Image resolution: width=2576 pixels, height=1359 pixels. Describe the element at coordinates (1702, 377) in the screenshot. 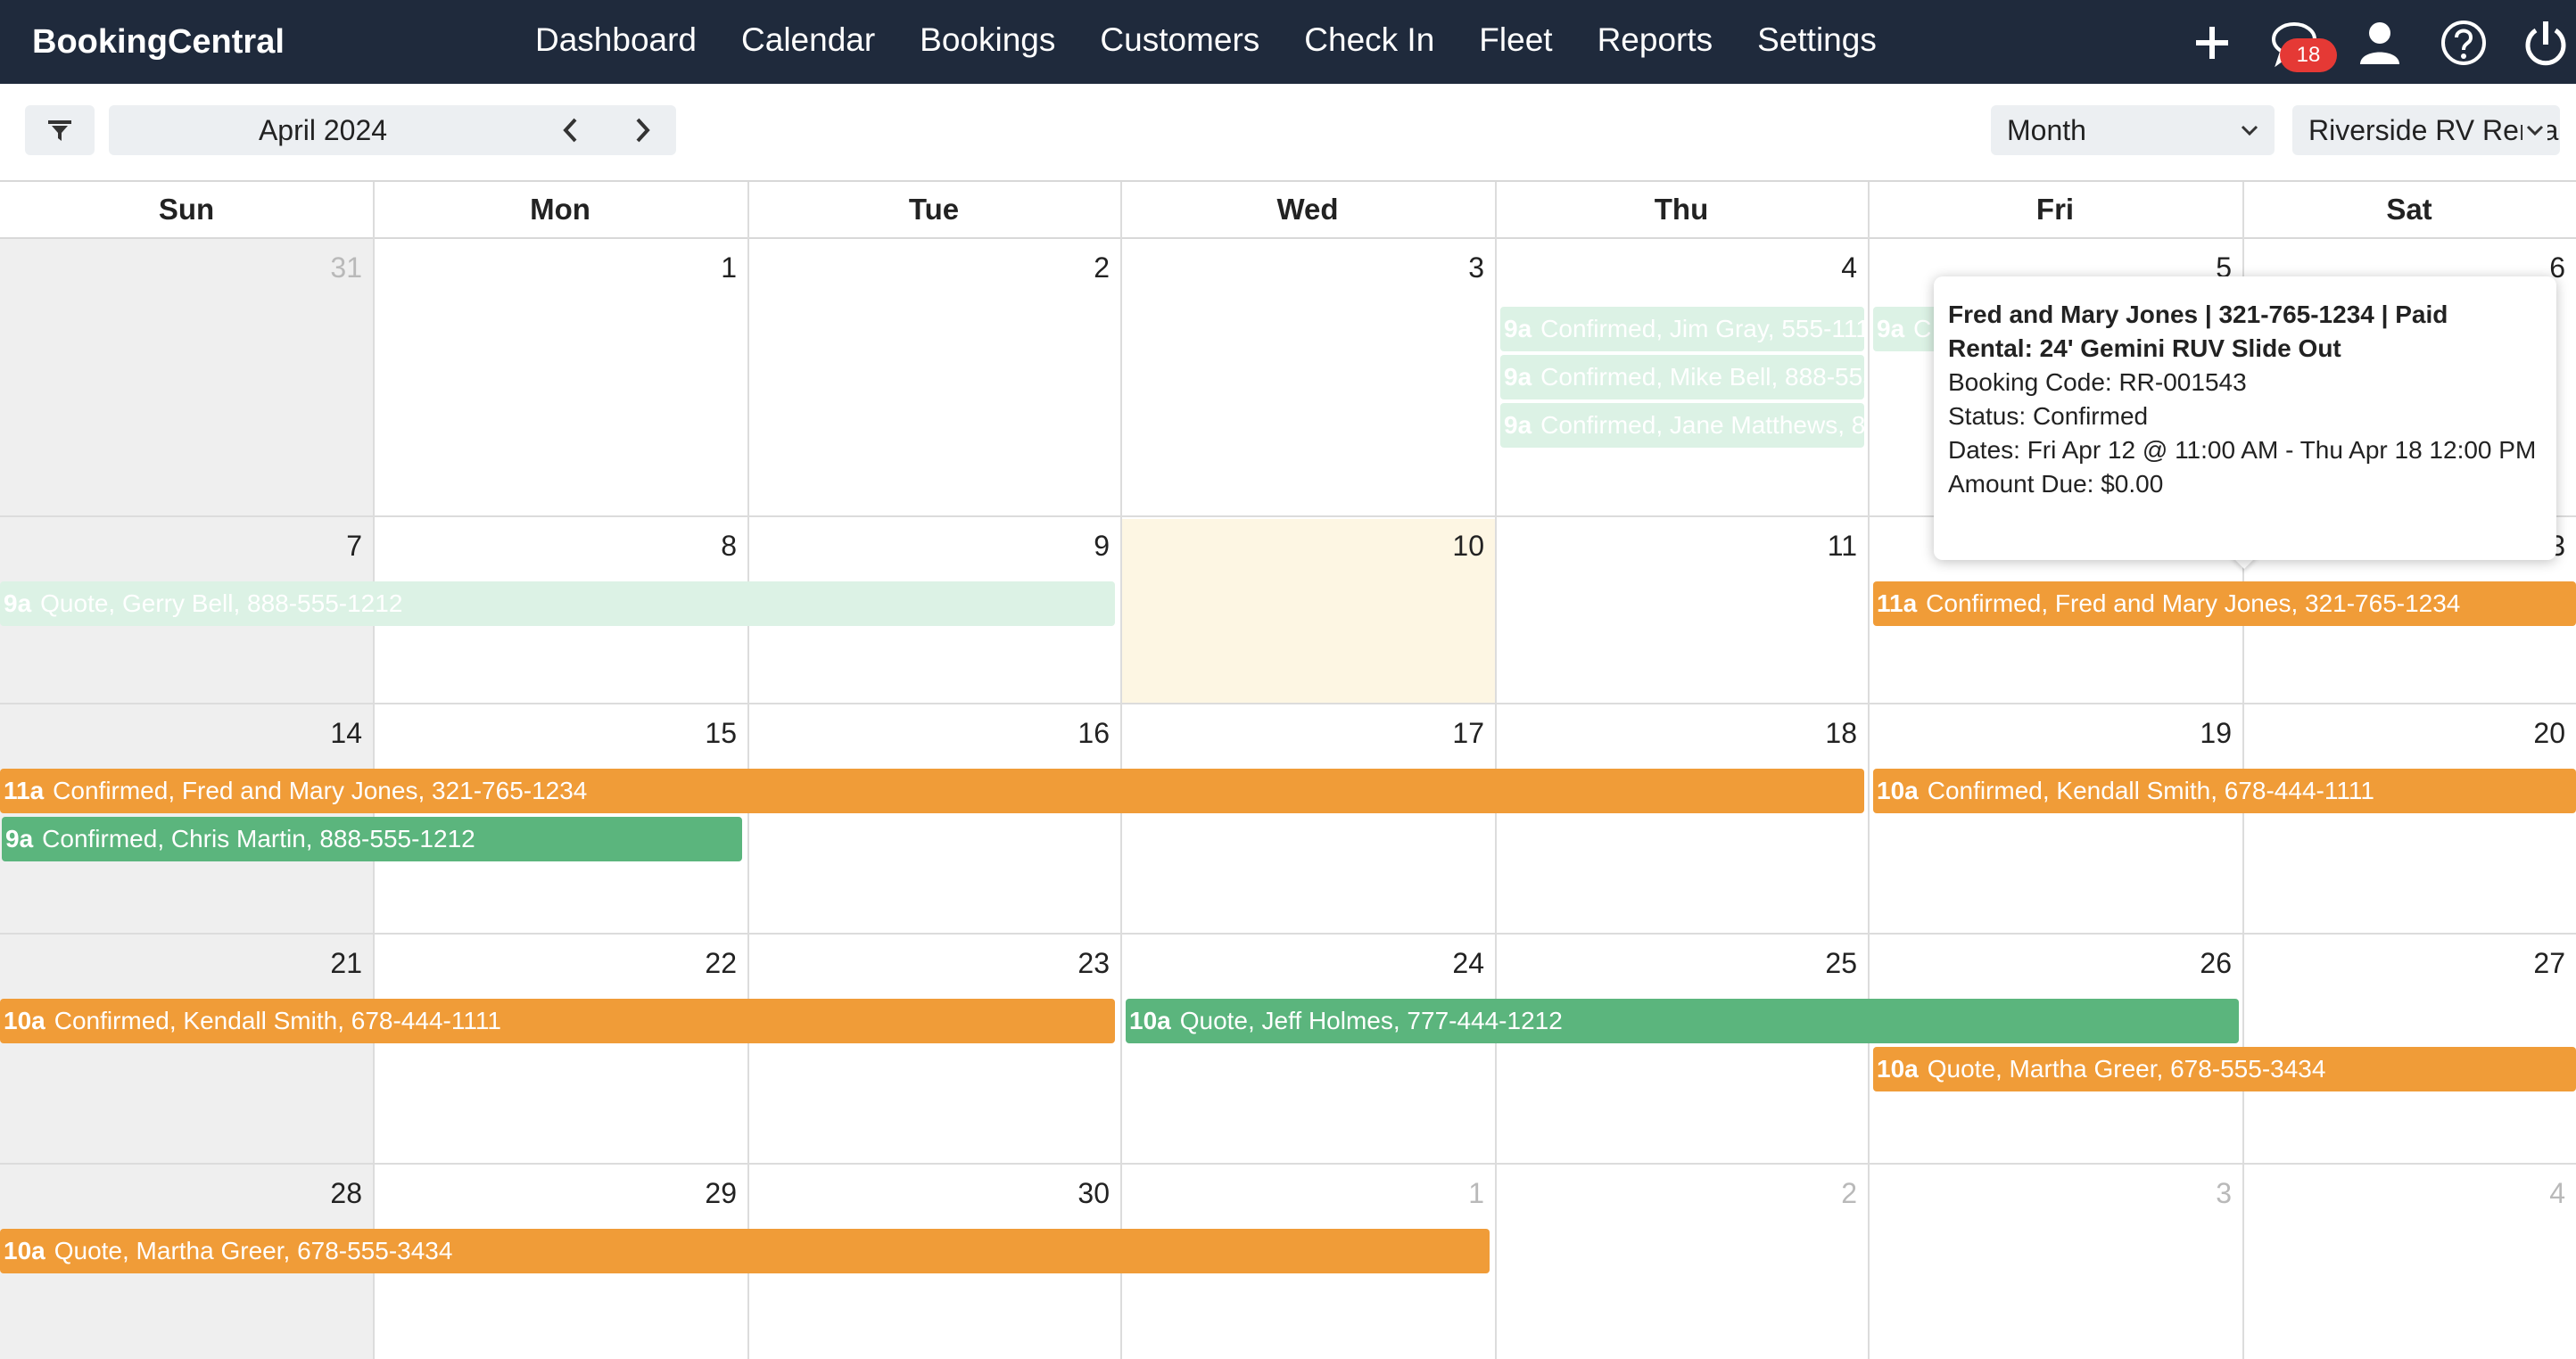

I see `event-label: Confirmed, Mike Bell, 888-555` at that location.